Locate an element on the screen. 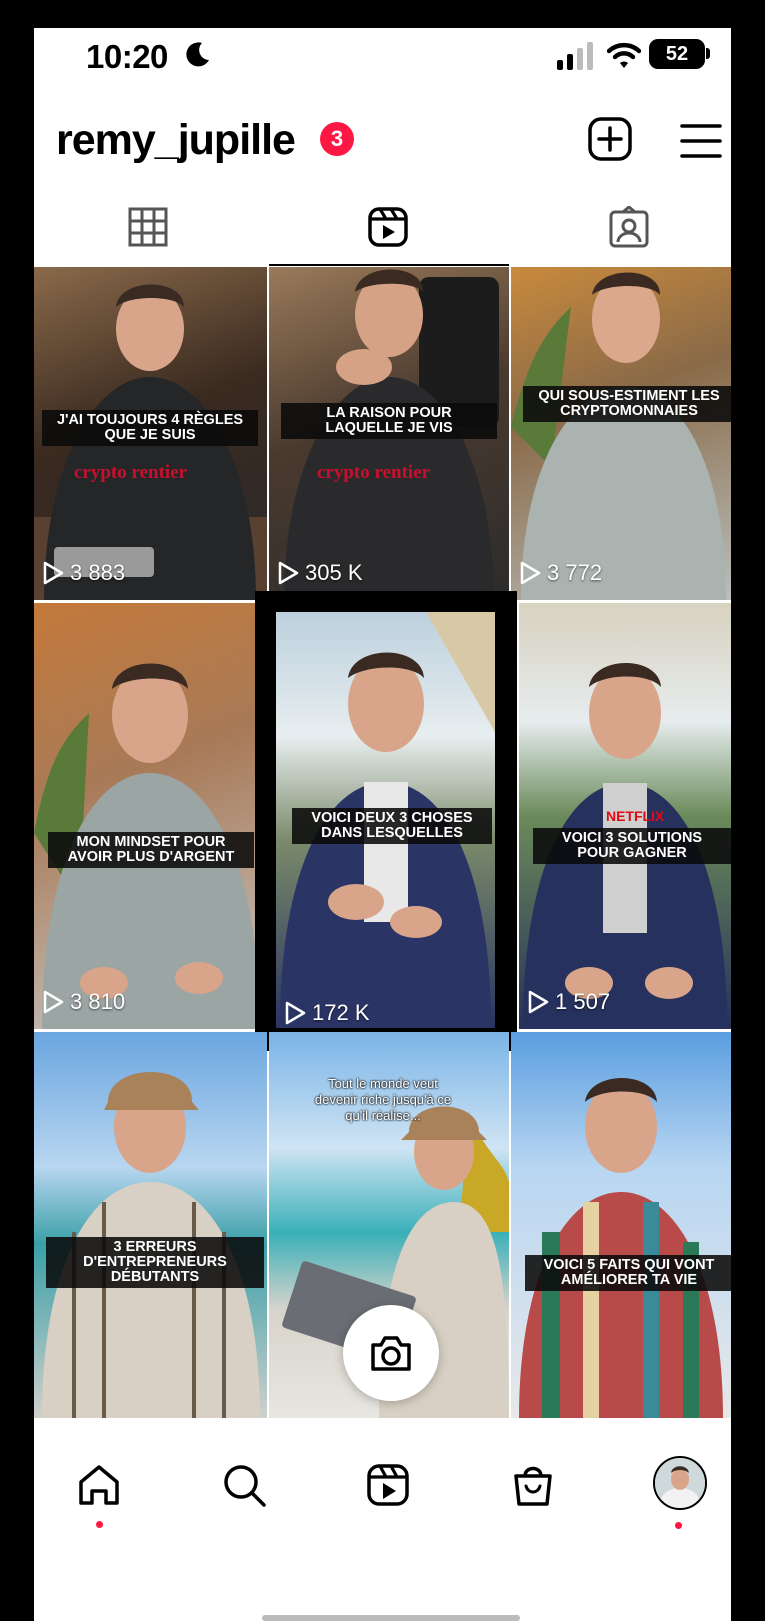 The height and width of the screenshot is (1621, 765). reel-caption: VOICI 3 SOLUTIONS POUR GAGNER is located at coordinates (632, 846).